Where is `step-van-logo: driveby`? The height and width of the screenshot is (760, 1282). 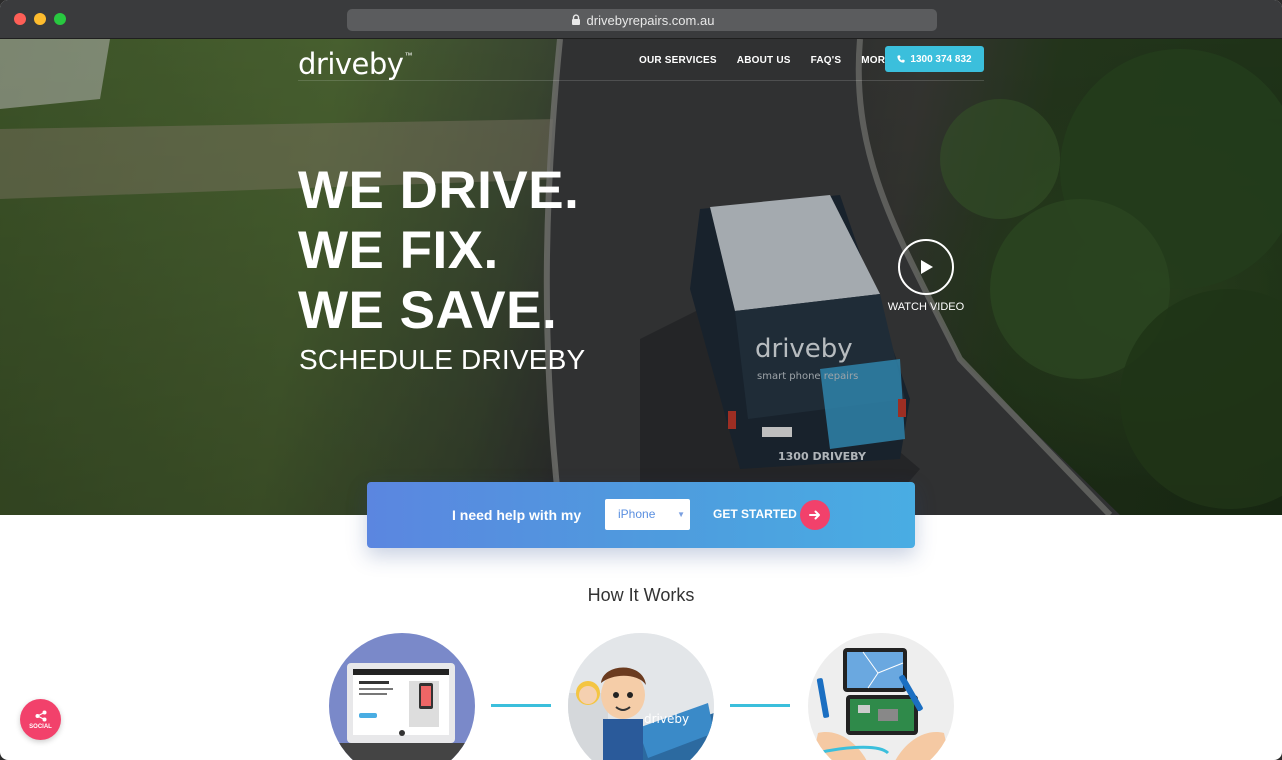 step-van-logo: driveby is located at coordinates (666, 719).